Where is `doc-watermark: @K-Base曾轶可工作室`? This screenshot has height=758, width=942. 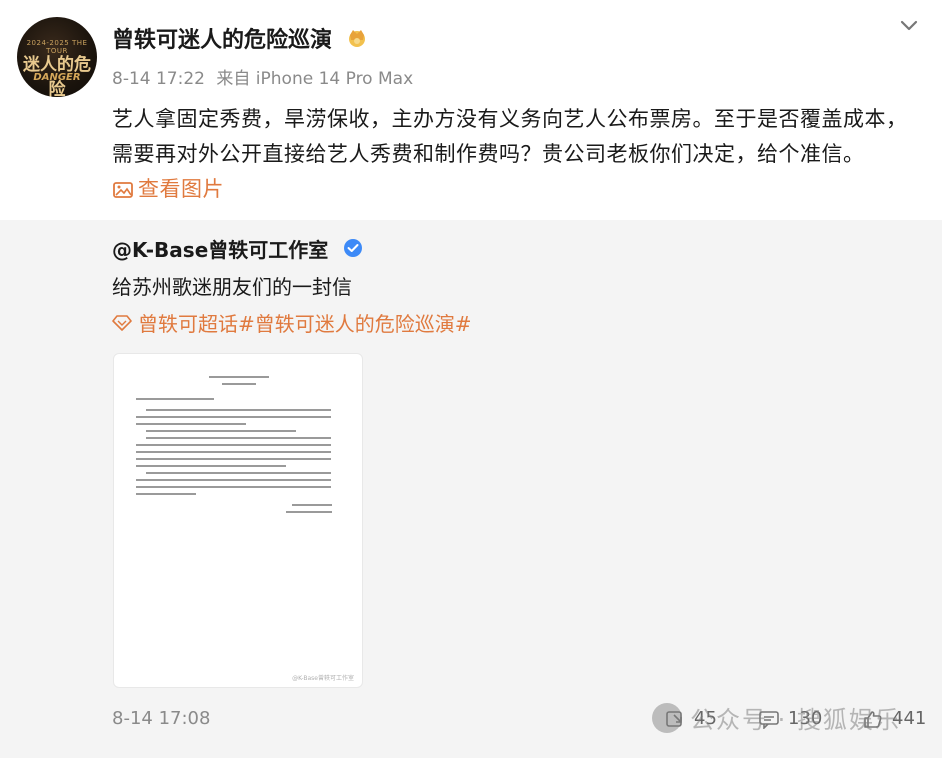
doc-watermark: @K-Base曾轶可工作室 is located at coordinates (323, 678).